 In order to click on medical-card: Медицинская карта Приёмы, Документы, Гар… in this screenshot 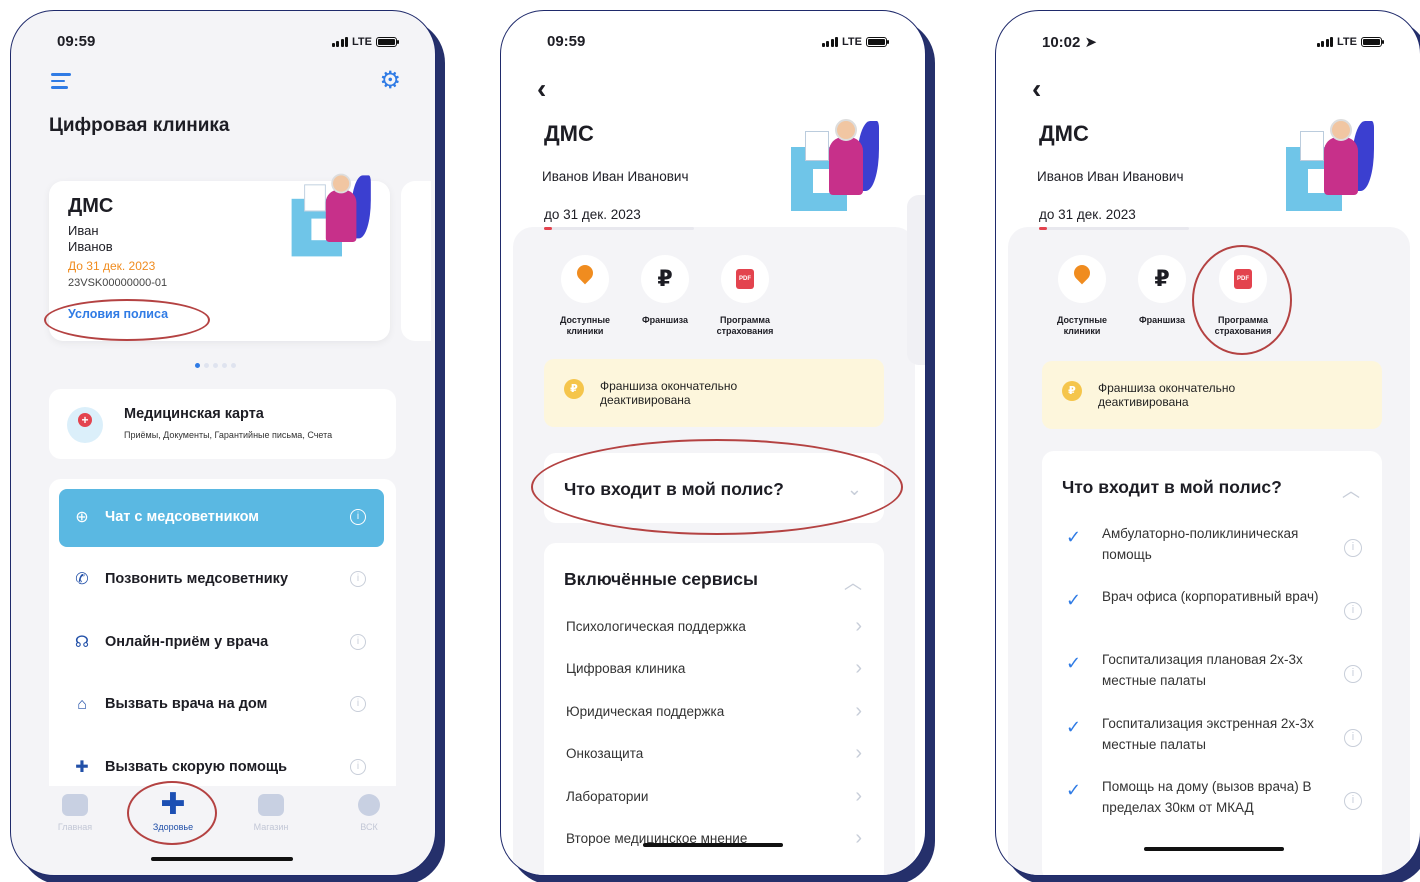, I will do `click(222, 424)`.